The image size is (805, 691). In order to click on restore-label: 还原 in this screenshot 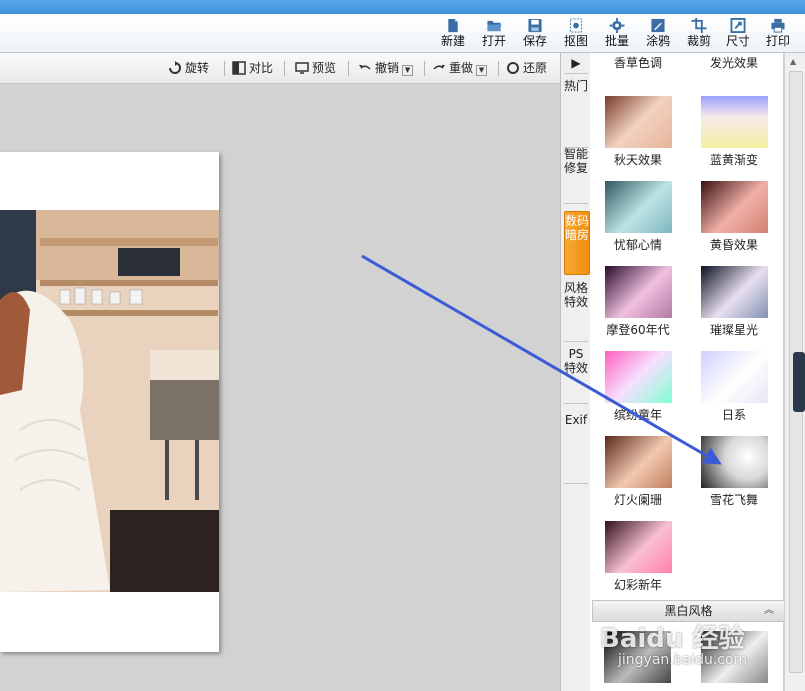, I will do `click(535, 68)`.